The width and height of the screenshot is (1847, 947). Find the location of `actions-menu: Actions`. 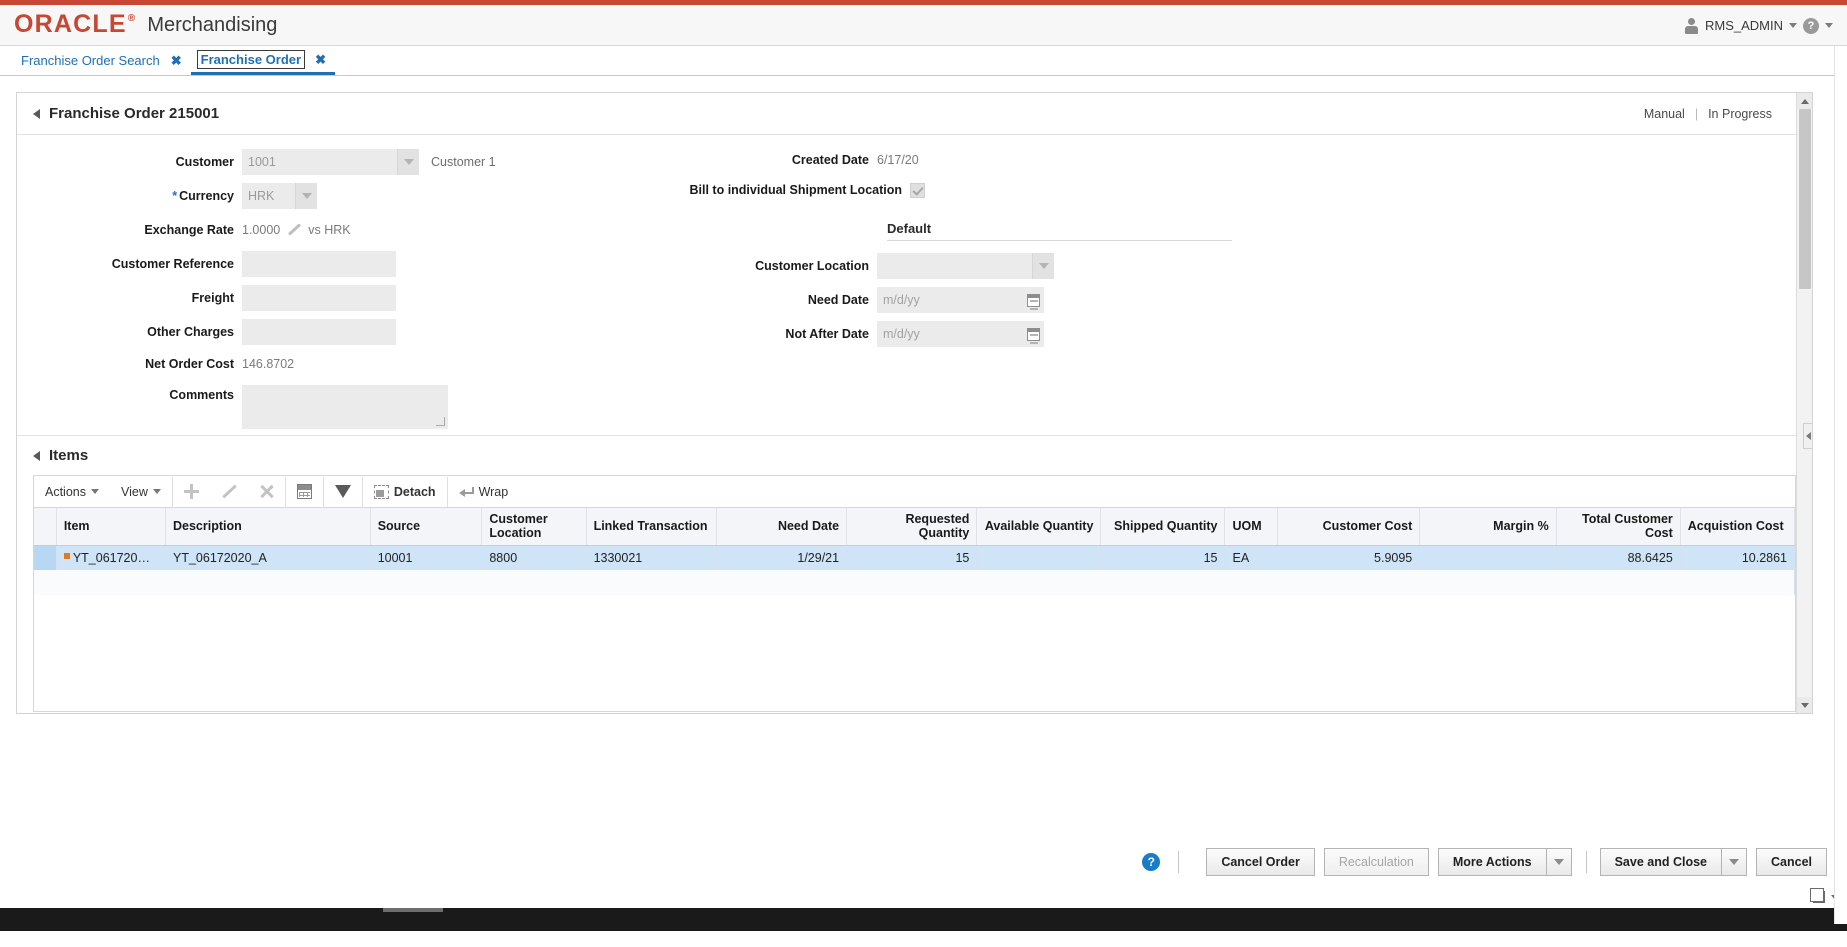

actions-menu: Actions is located at coordinates (72, 492).